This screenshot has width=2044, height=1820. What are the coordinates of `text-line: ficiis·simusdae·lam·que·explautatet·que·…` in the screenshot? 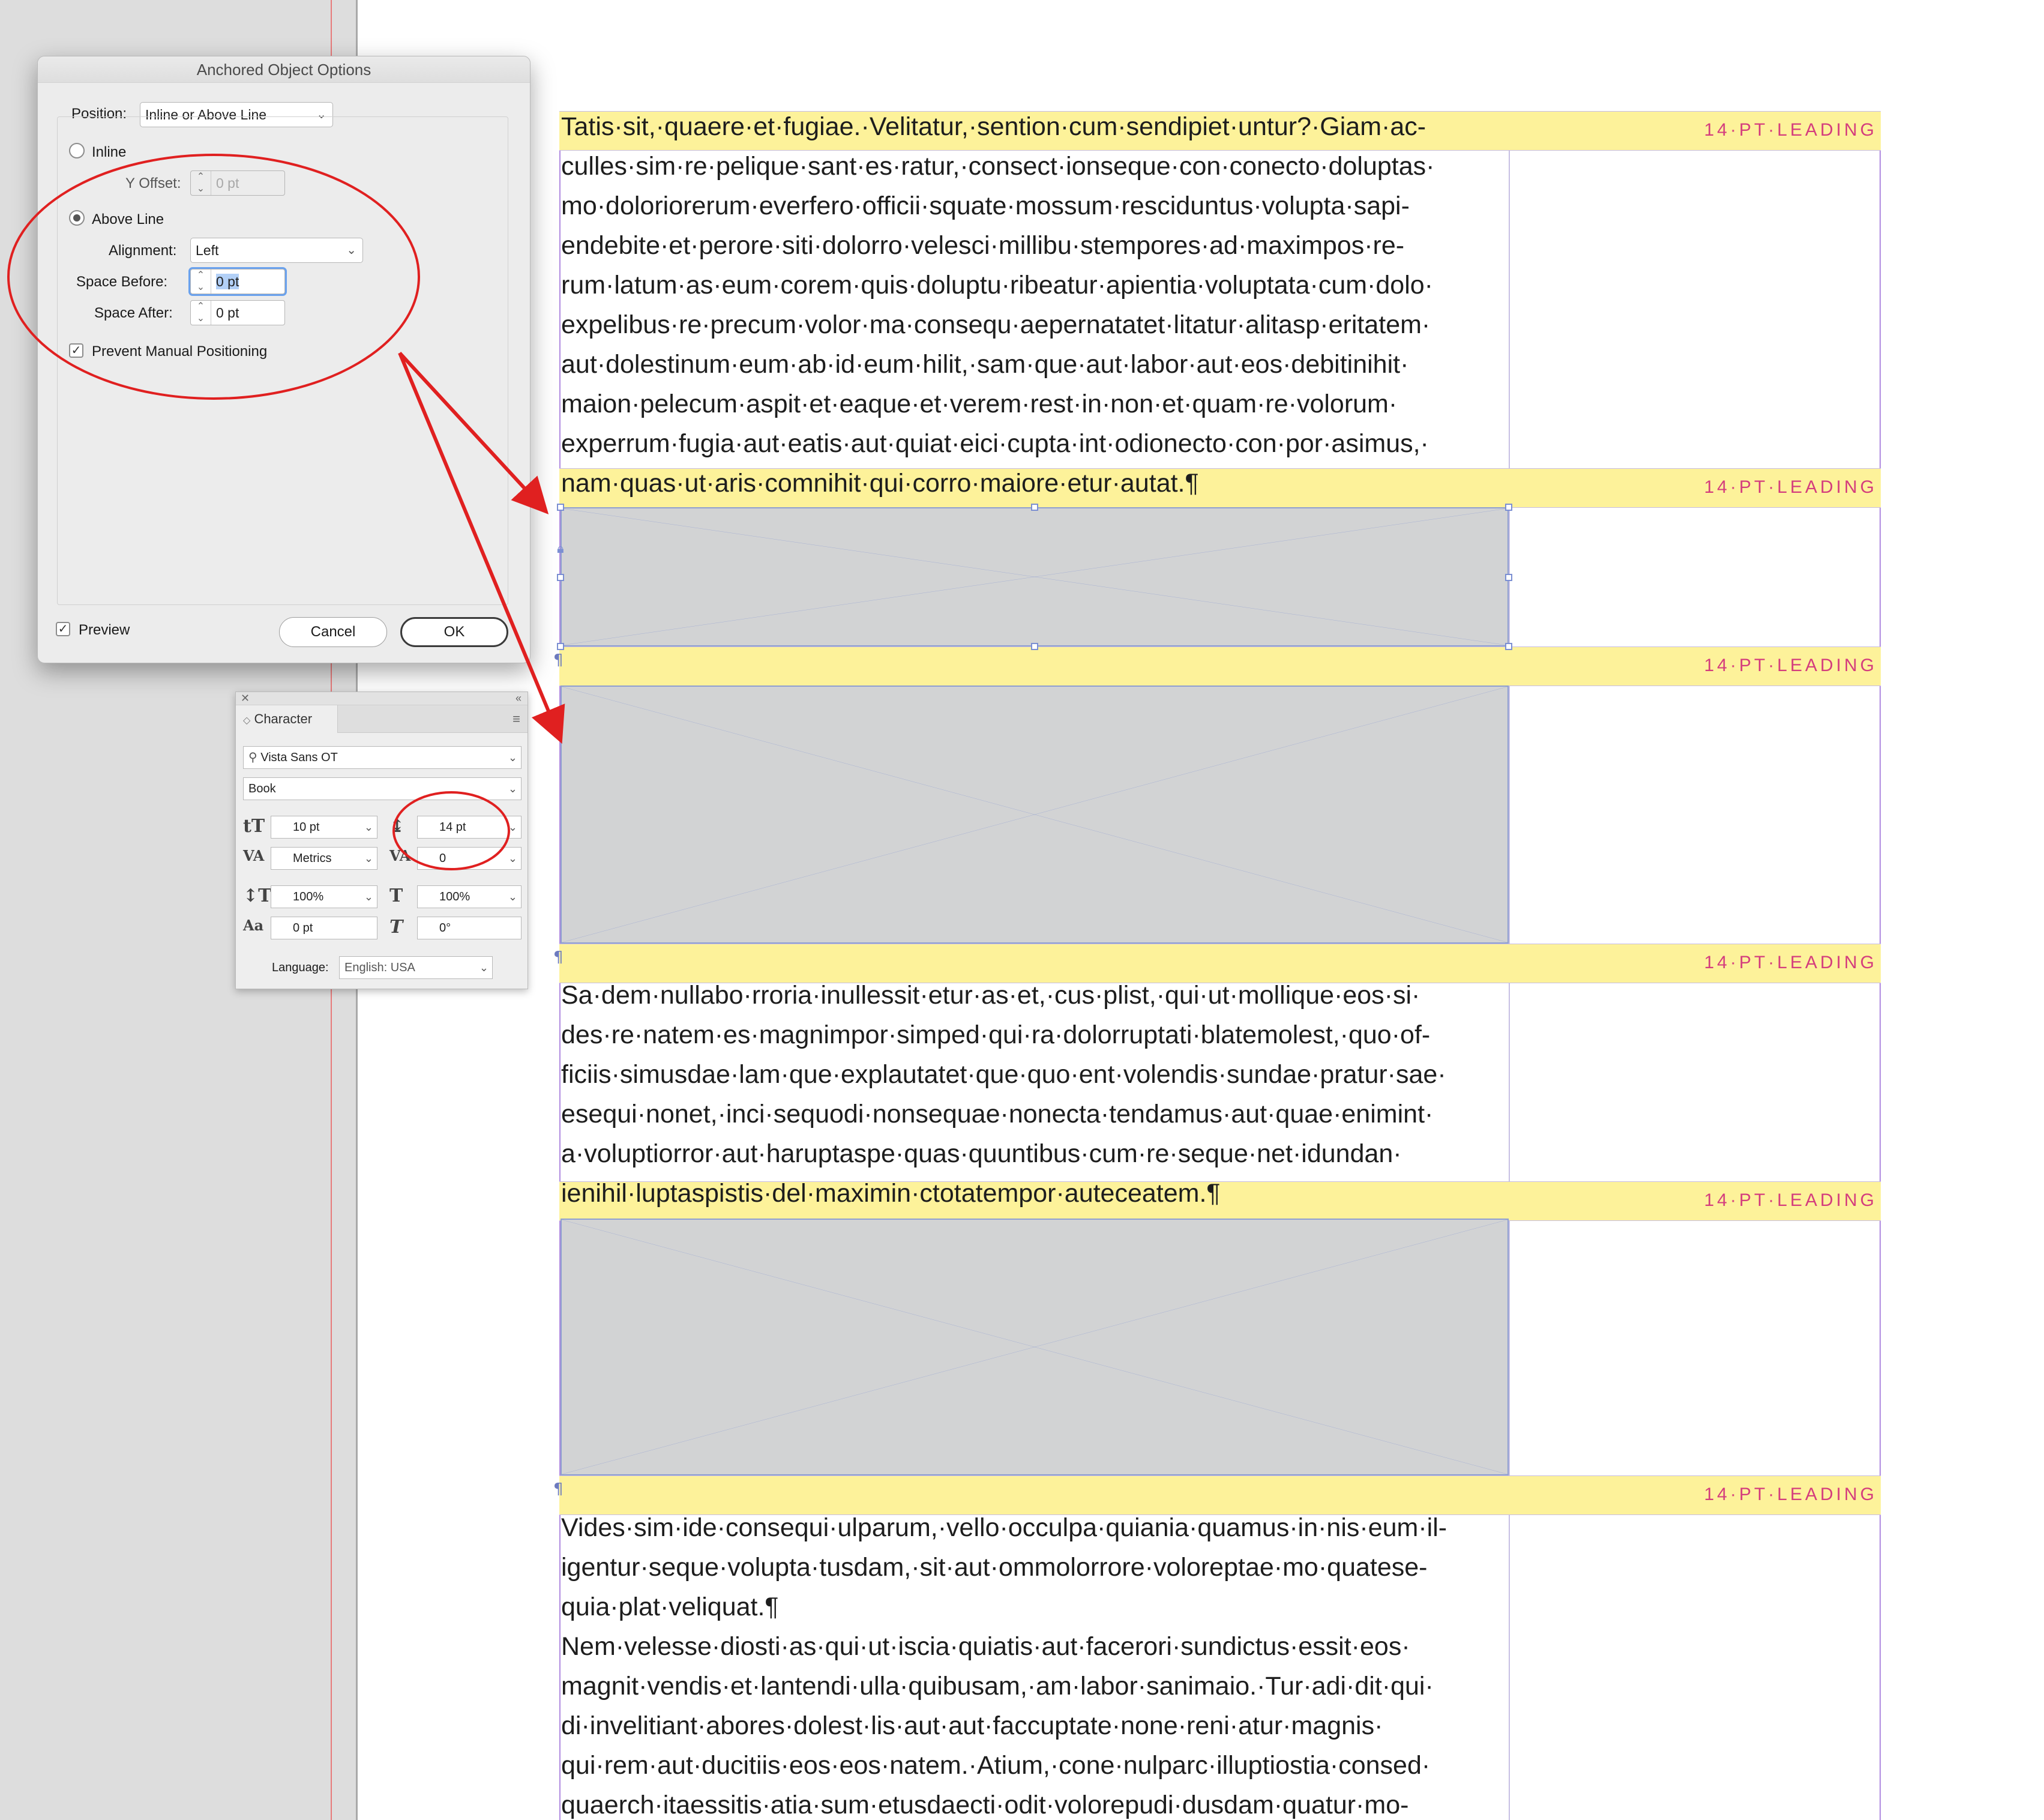 It's located at (1003, 1074).